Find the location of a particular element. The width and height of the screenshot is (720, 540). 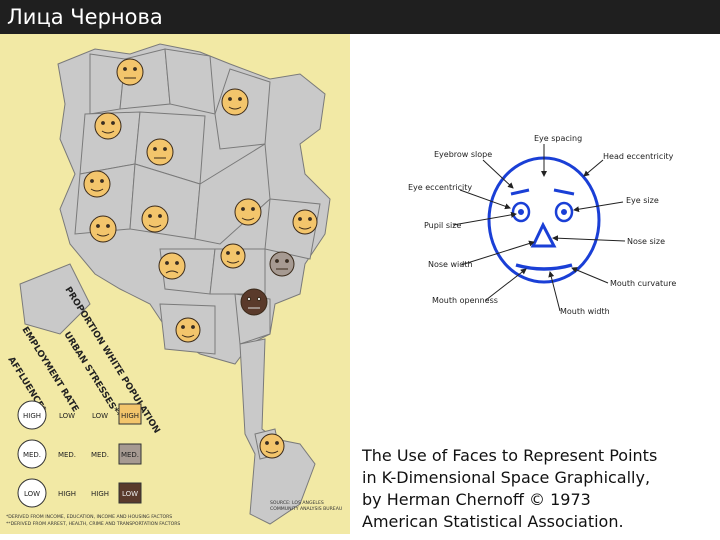

legend-mouth-2: MED. is located at coordinates (67, 455).